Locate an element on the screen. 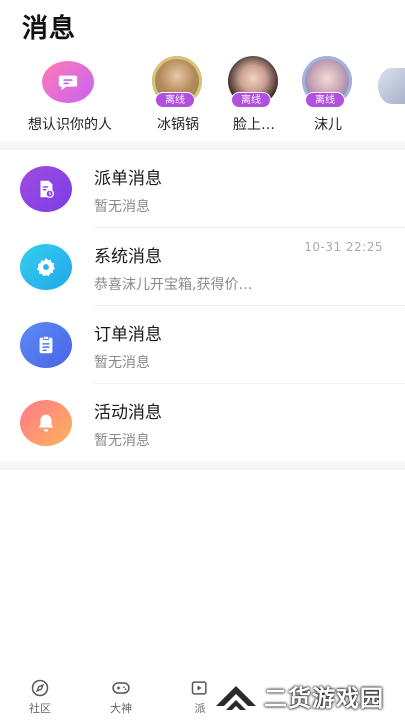 This screenshot has height=720, width=405. activity-icon-badge is located at coordinates (46, 423).